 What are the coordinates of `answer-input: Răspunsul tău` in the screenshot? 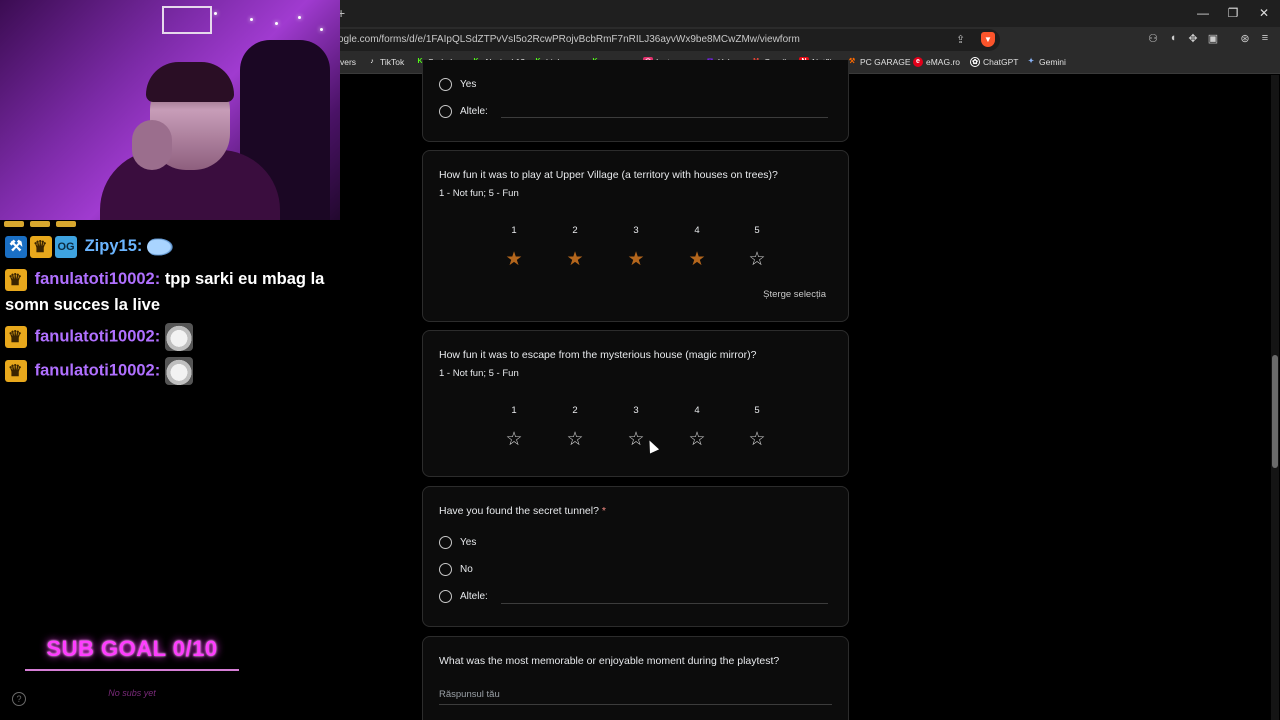 It's located at (469, 694).